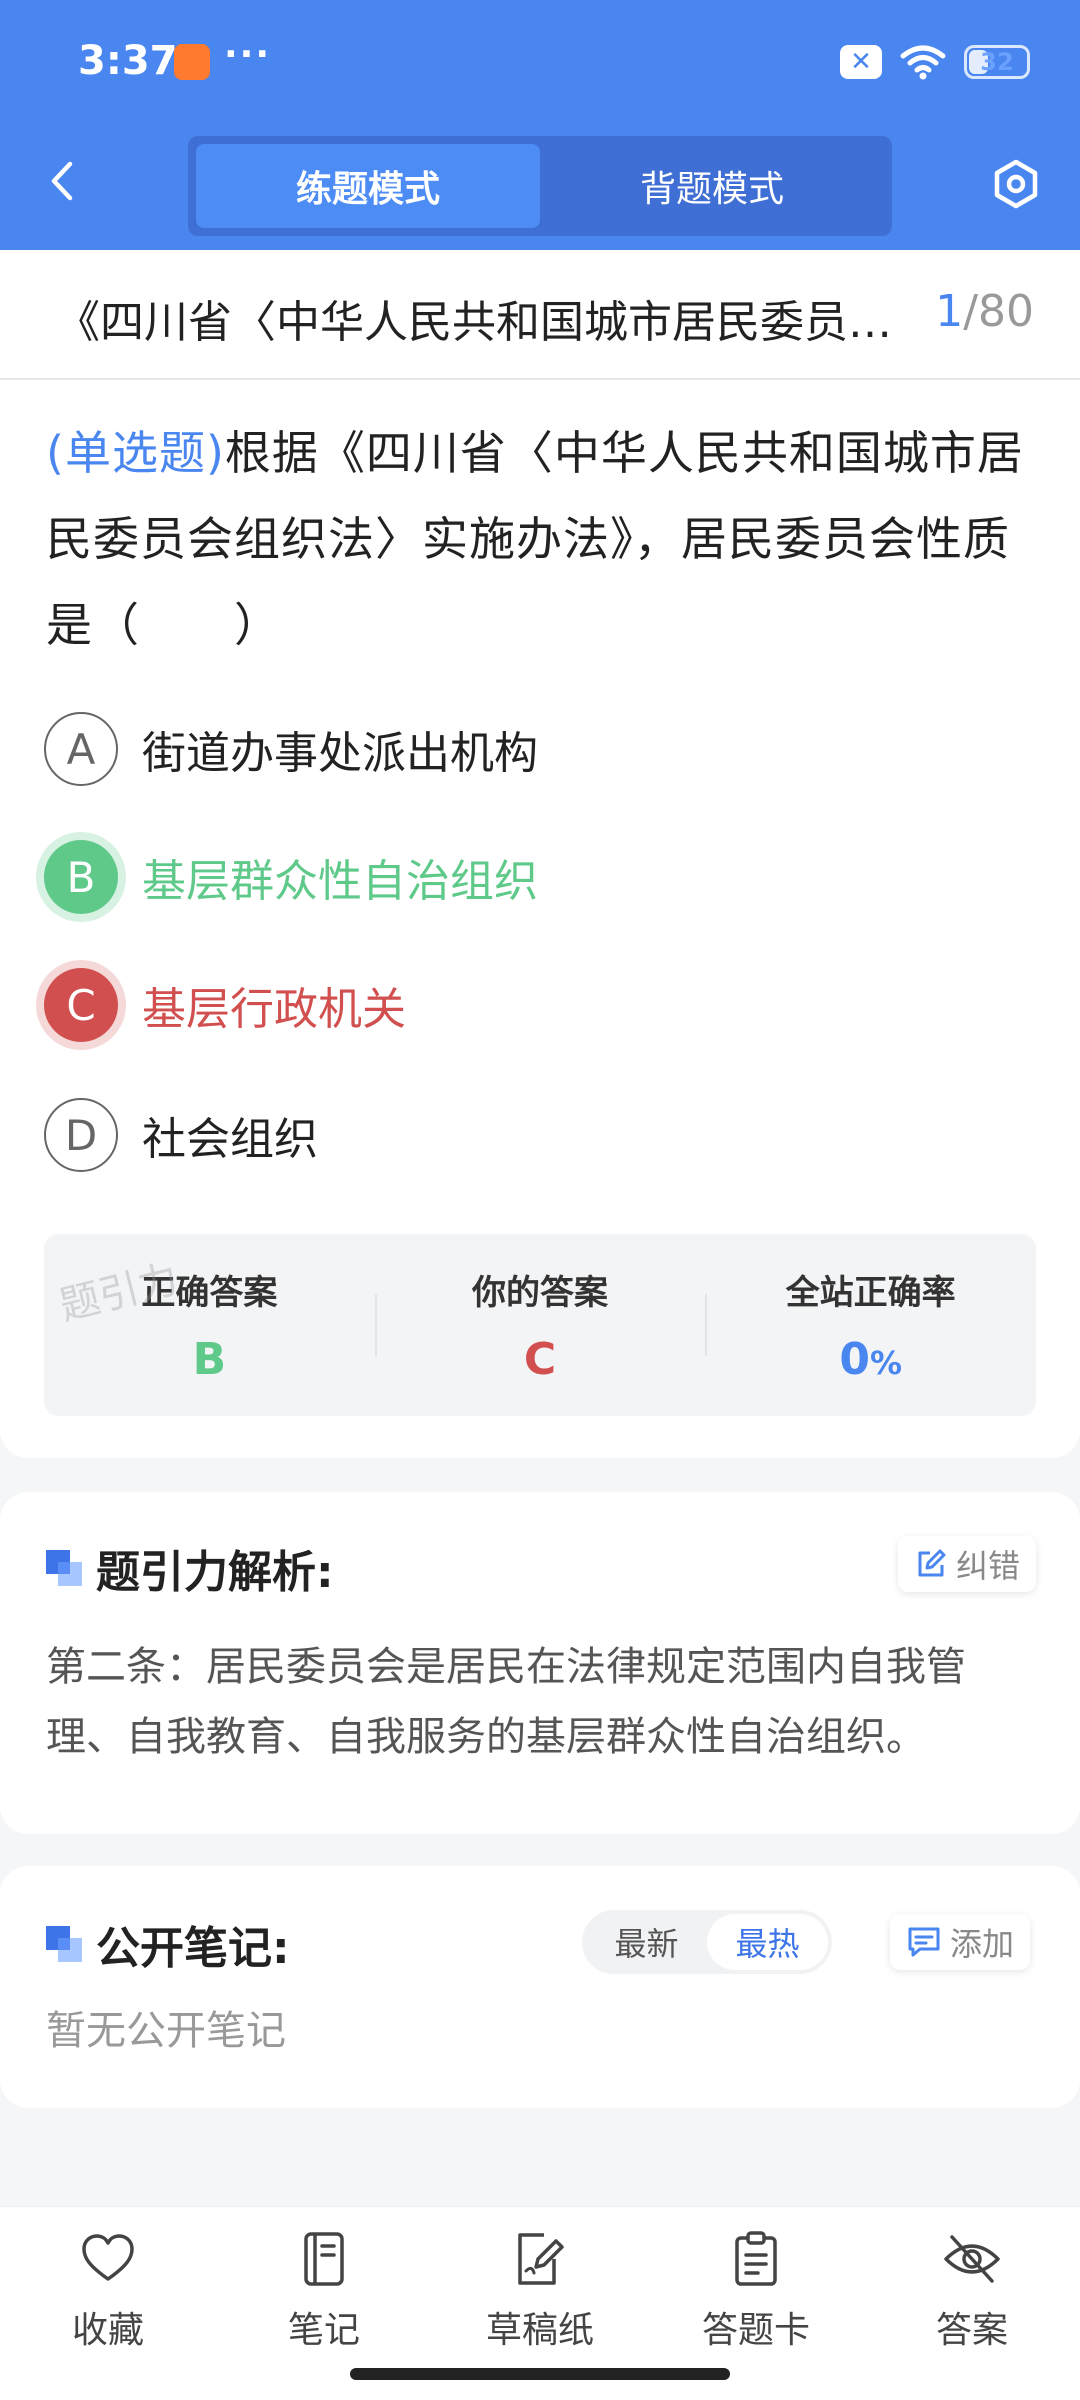 Image resolution: width=1080 pixels, height=2400 pixels. What do you see at coordinates (988, 1566) in the screenshot?
I see `report-error-label: 纠错` at bounding box center [988, 1566].